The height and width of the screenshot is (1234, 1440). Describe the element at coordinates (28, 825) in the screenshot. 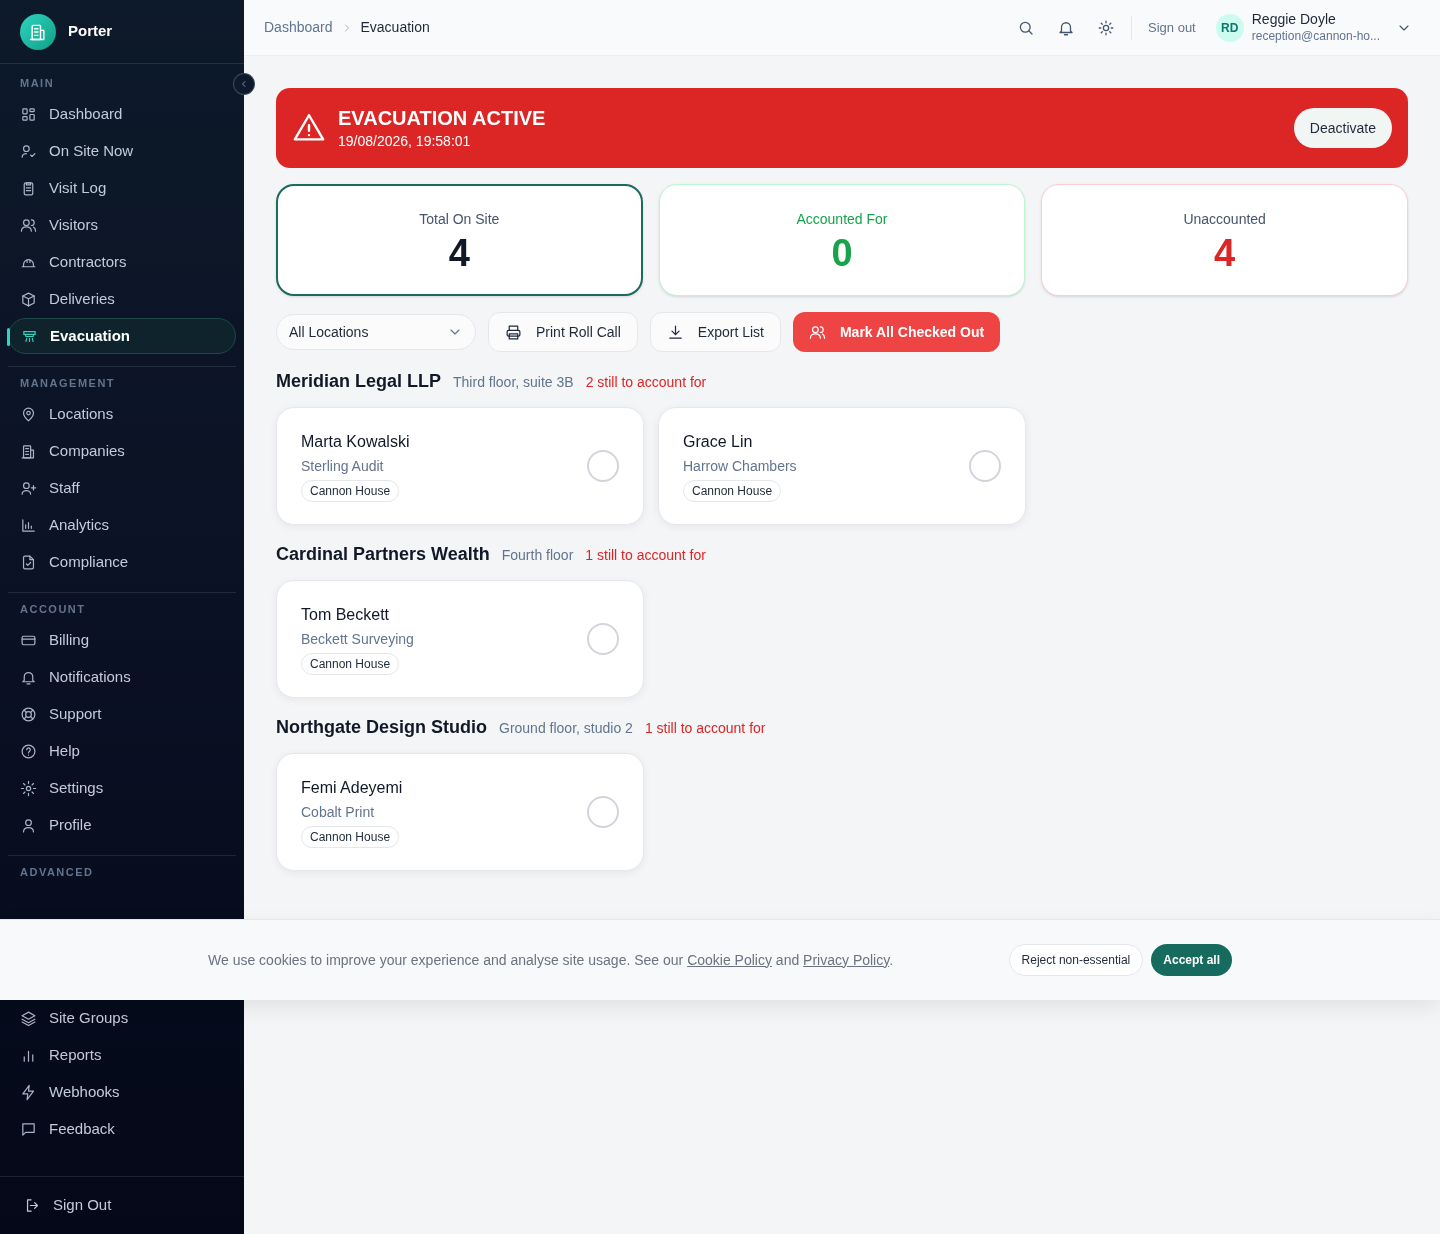

I see `user-icon` at that location.